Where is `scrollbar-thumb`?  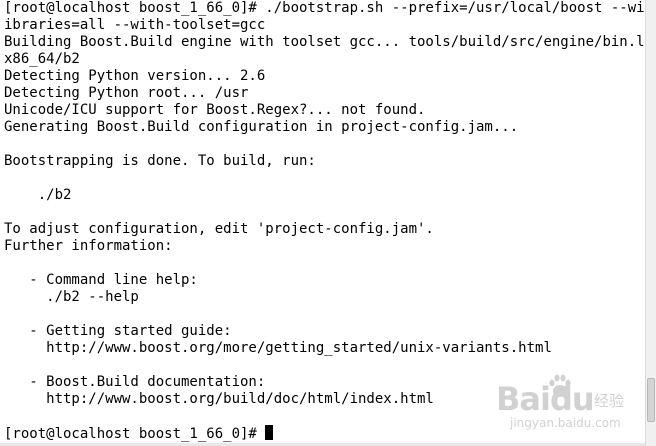 scrollbar-thumb is located at coordinates (651, 400).